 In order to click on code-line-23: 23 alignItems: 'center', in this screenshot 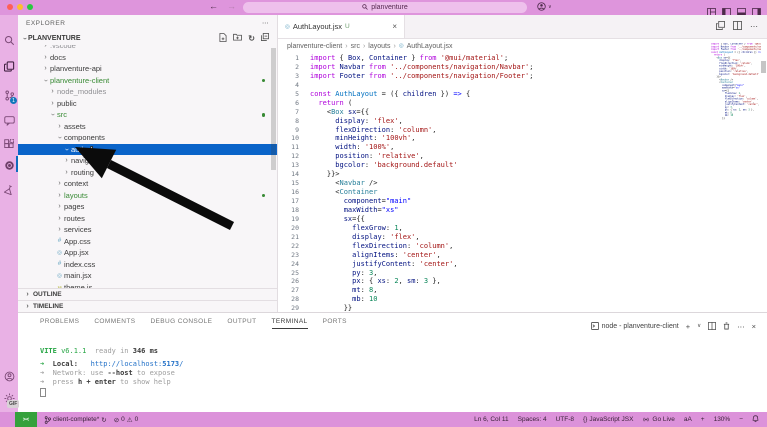, I will do `click(522, 255)`.